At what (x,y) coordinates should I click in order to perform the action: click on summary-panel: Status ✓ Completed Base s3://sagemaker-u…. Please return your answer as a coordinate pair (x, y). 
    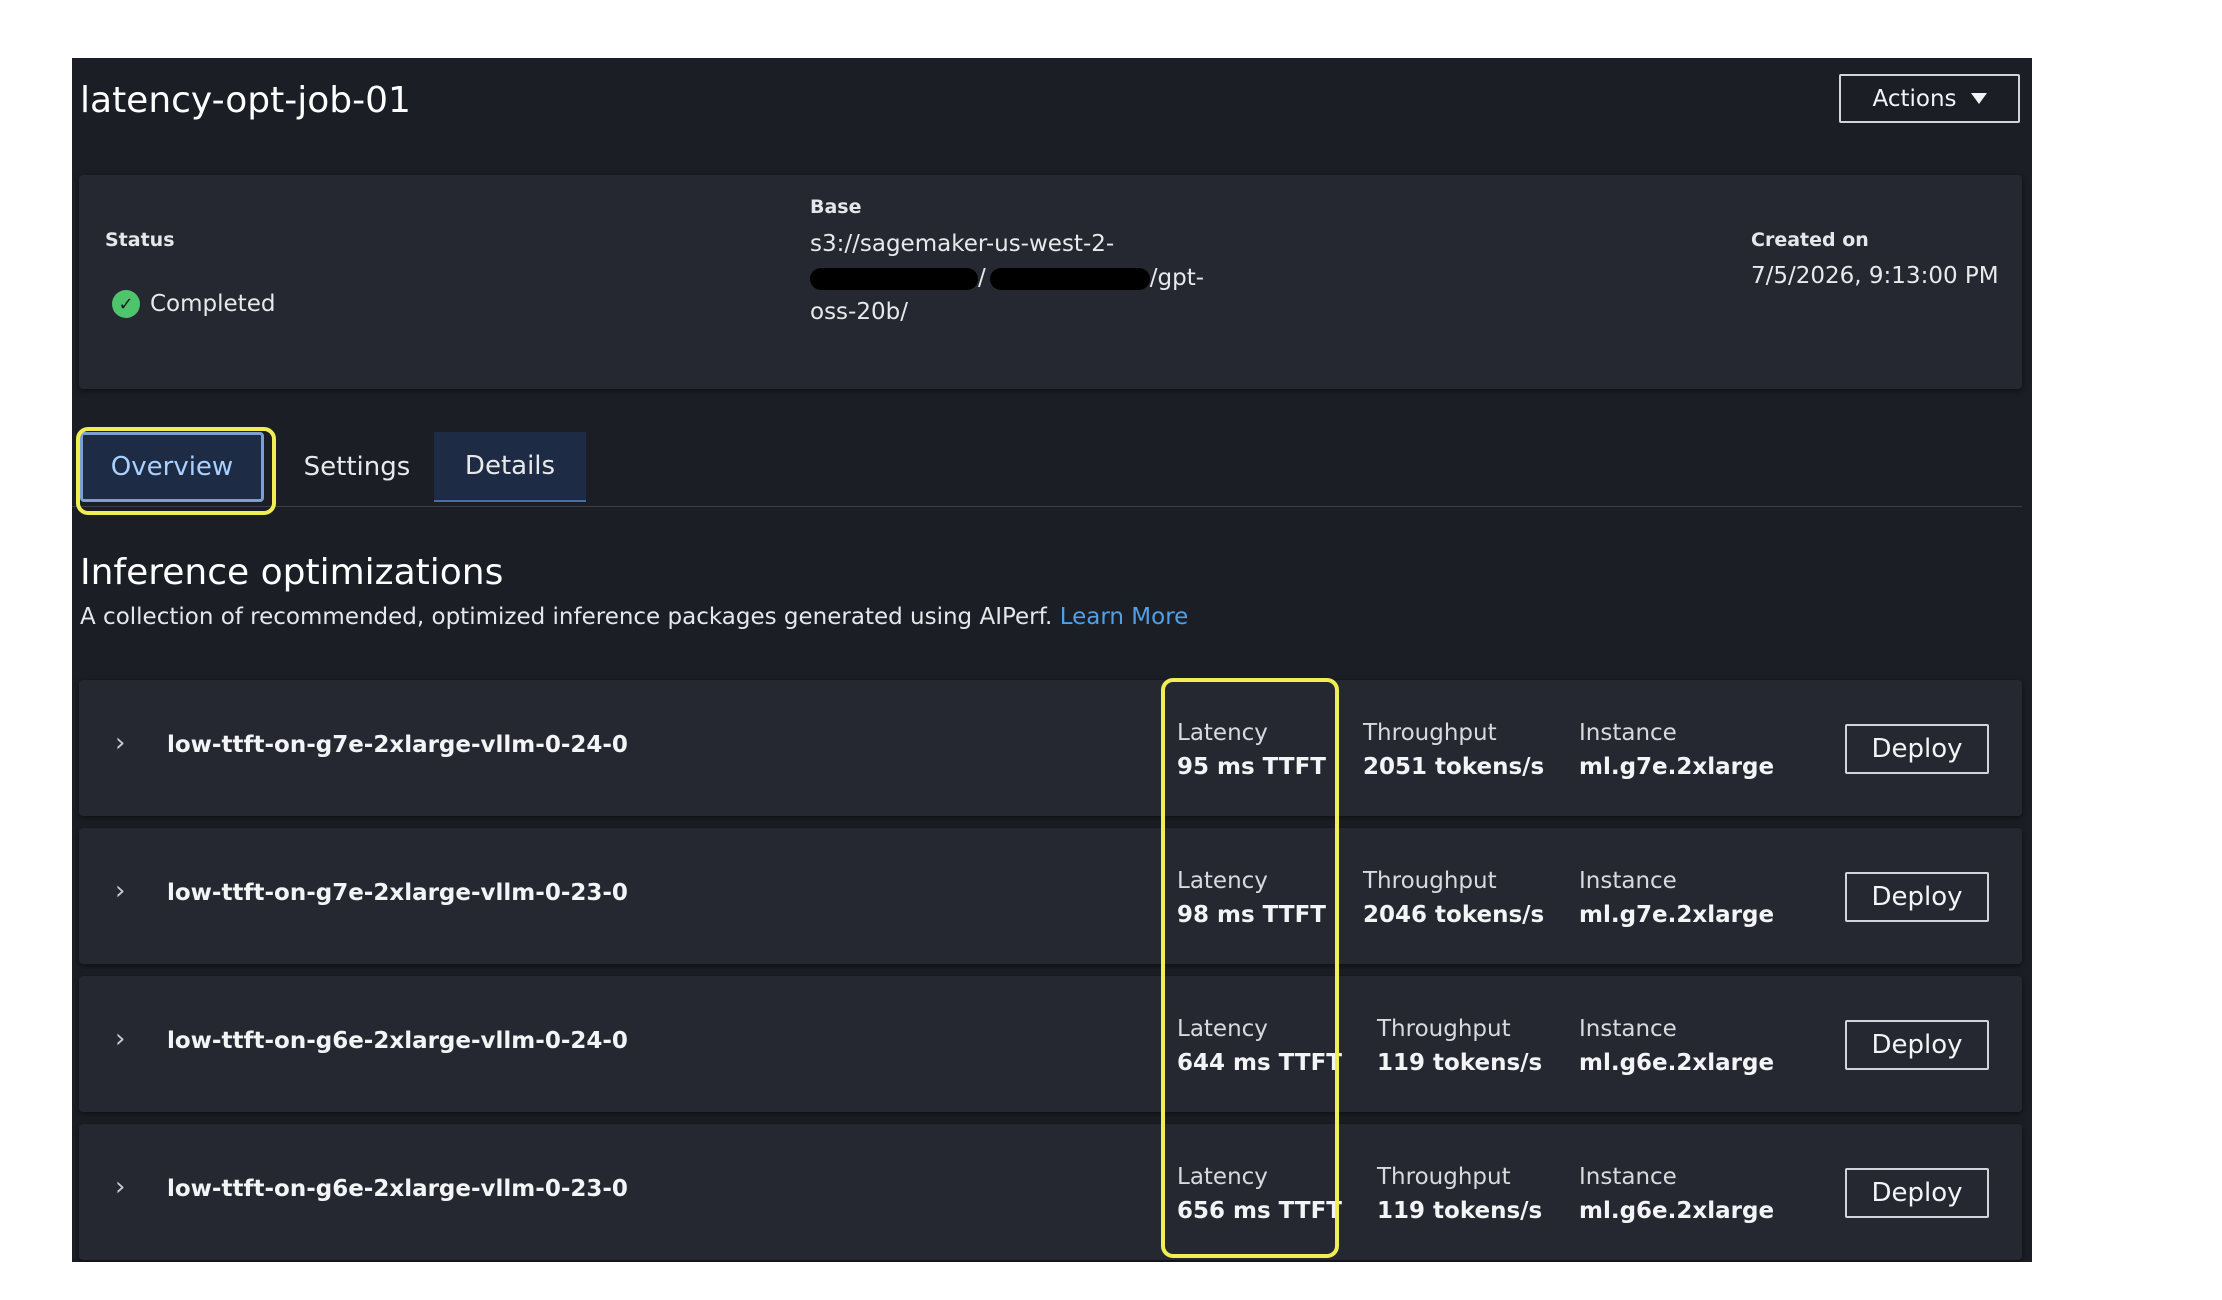
    Looking at the image, I should click on (1050, 282).